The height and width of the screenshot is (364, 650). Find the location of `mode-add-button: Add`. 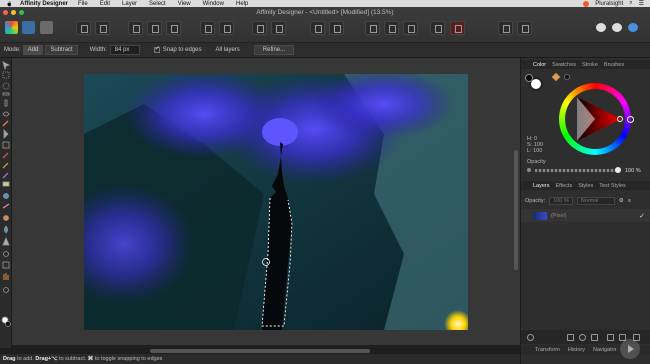

mode-add-button: Add is located at coordinates (33, 50).